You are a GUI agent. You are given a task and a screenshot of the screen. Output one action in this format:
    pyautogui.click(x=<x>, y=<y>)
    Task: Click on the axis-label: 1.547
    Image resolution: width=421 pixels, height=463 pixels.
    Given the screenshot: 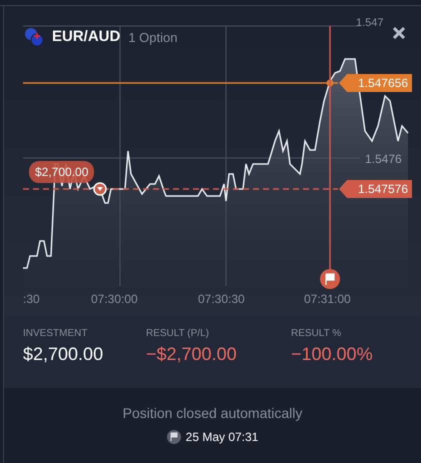 What is the action you would take?
    pyautogui.click(x=370, y=23)
    